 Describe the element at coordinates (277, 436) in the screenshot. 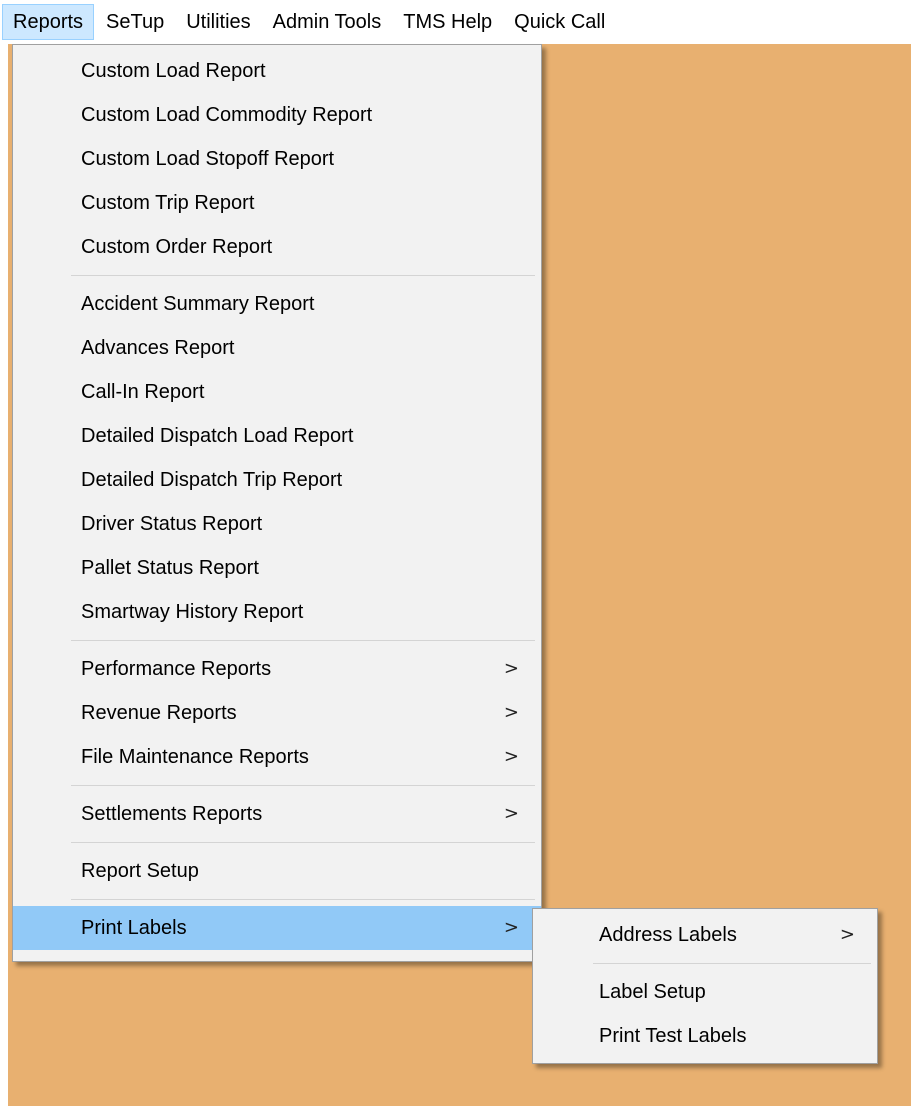

I see `menu-item-detailed-dispatch-load-report: Detailed Dispatch Load Report` at that location.